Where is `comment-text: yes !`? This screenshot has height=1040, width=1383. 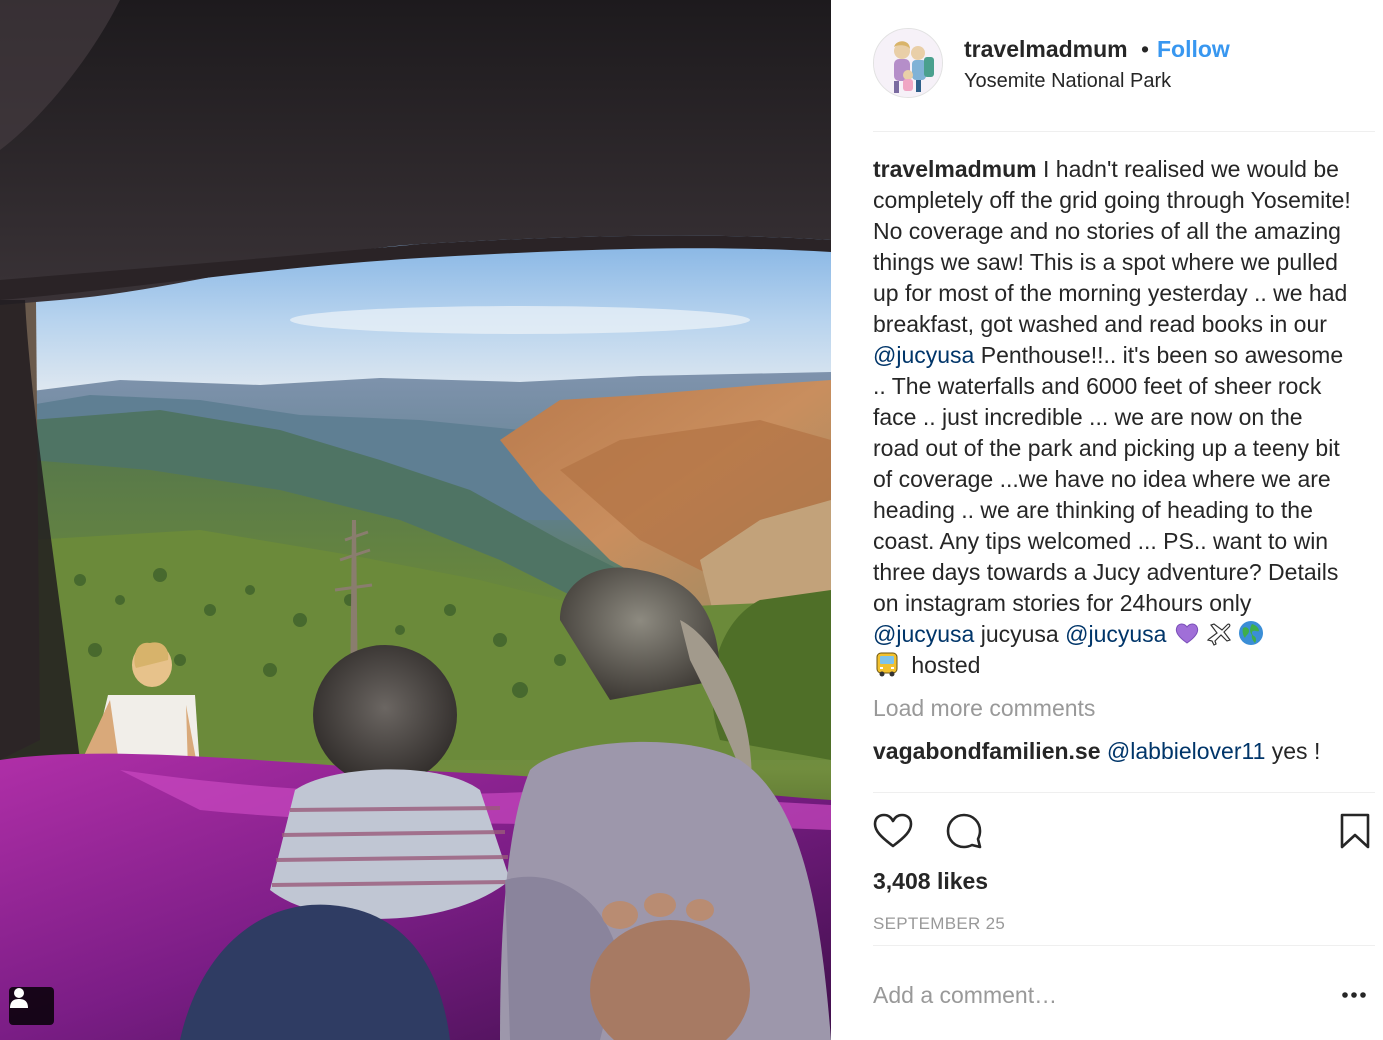
comment-text: yes ! is located at coordinates (1293, 751).